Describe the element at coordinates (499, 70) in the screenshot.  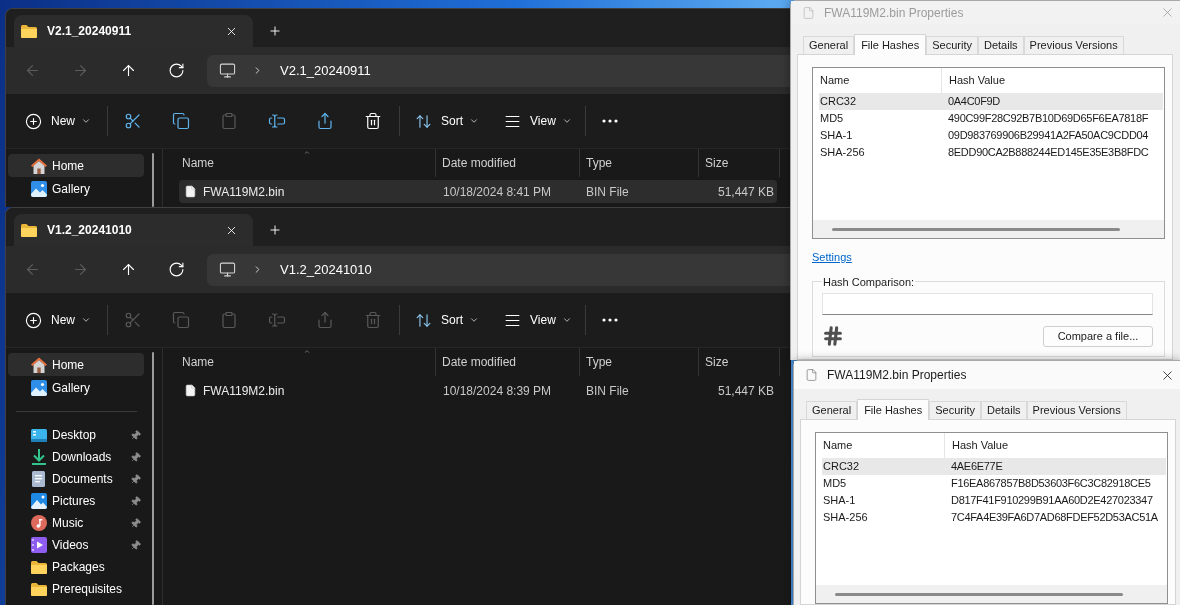
I see `address-bar: V2.1_20240911` at that location.